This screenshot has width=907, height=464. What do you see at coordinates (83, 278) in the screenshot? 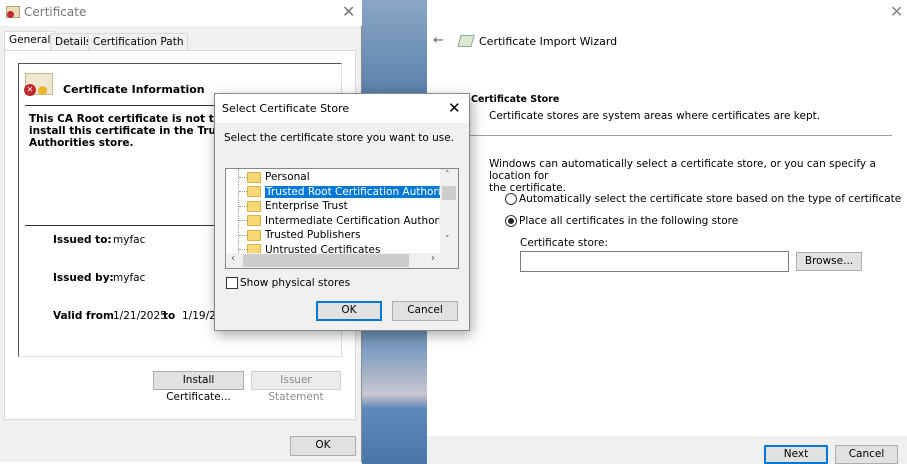
I see `issued-by-label: Issued by:` at bounding box center [83, 278].